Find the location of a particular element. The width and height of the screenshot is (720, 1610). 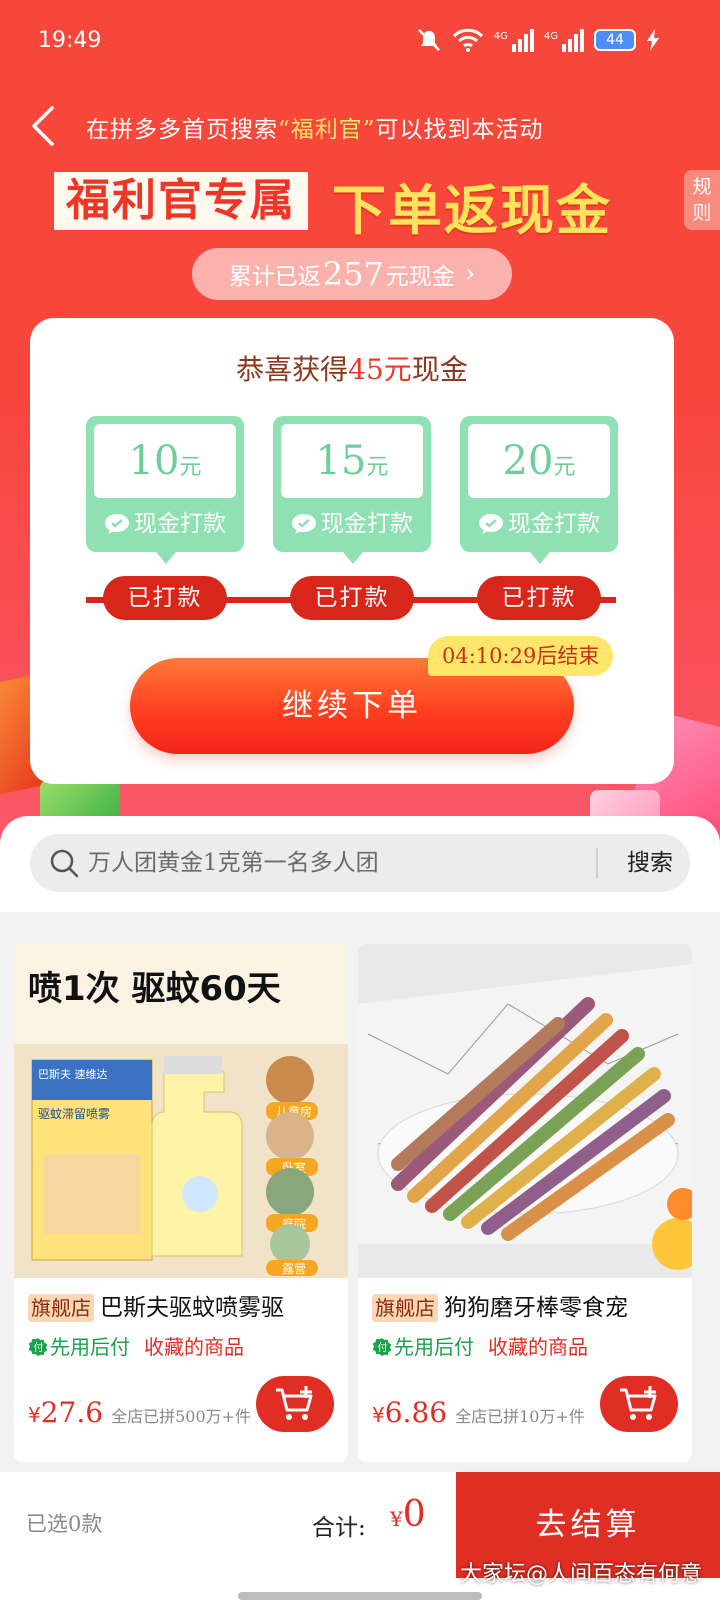

product-title: 旗舰店 狗狗磨牙棒零食宠 is located at coordinates (527, 1308).